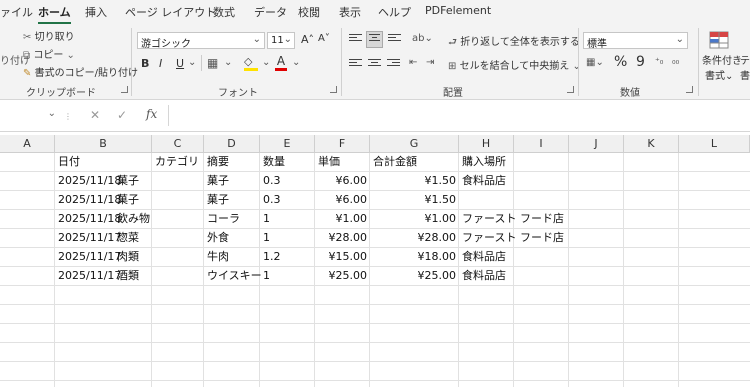 The width and height of the screenshot is (750, 387). What do you see at coordinates (251, 63) in the screenshot?
I see `fill-color-button: ◇` at bounding box center [251, 63].